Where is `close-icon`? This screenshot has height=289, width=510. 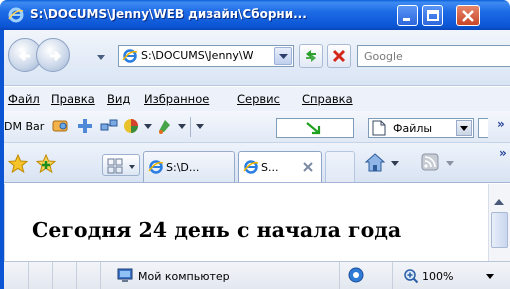 close-icon is located at coordinates (468, 16).